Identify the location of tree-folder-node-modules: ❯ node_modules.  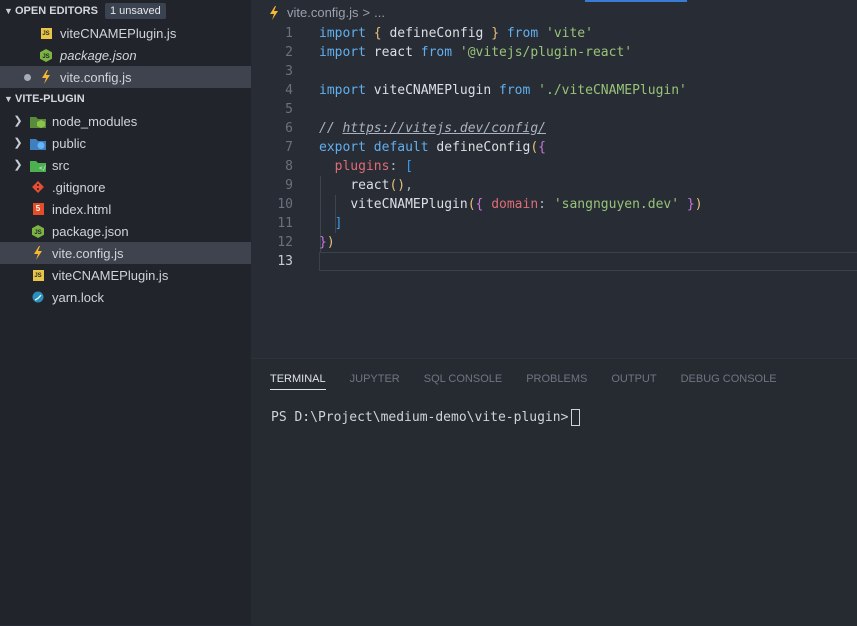
(125, 121).